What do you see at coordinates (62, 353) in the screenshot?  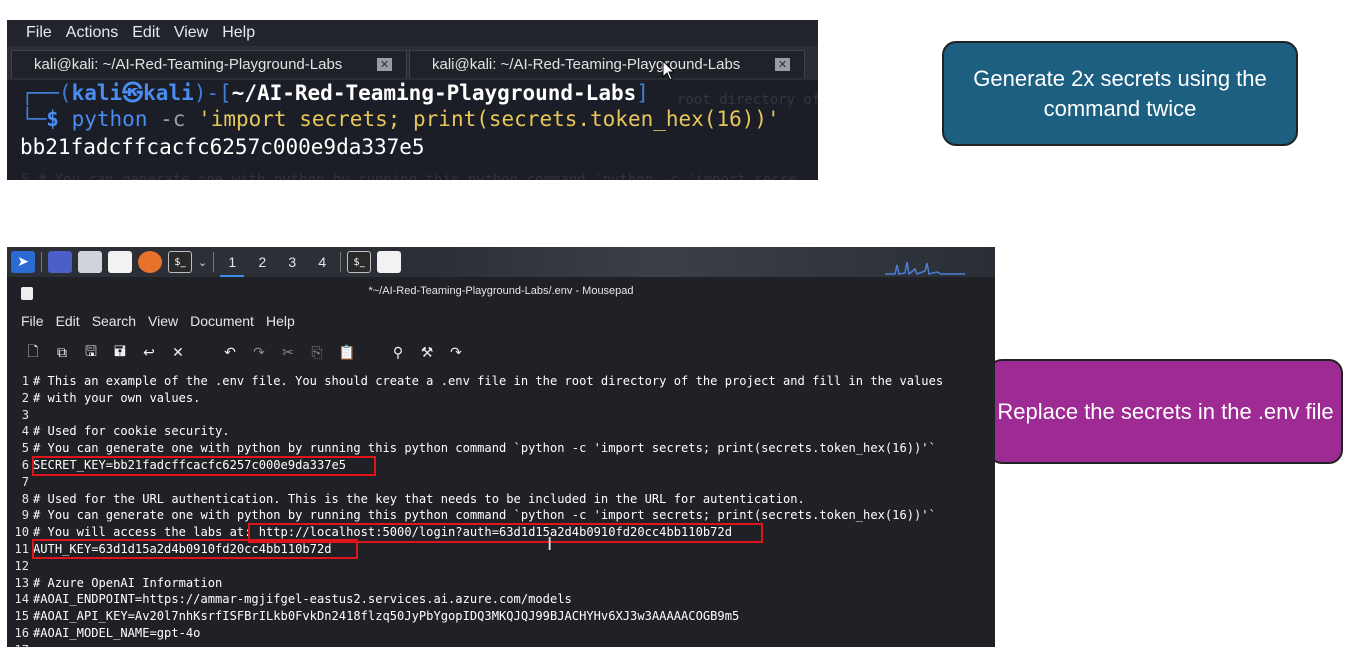 I see `new-window-icon: ⧉` at bounding box center [62, 353].